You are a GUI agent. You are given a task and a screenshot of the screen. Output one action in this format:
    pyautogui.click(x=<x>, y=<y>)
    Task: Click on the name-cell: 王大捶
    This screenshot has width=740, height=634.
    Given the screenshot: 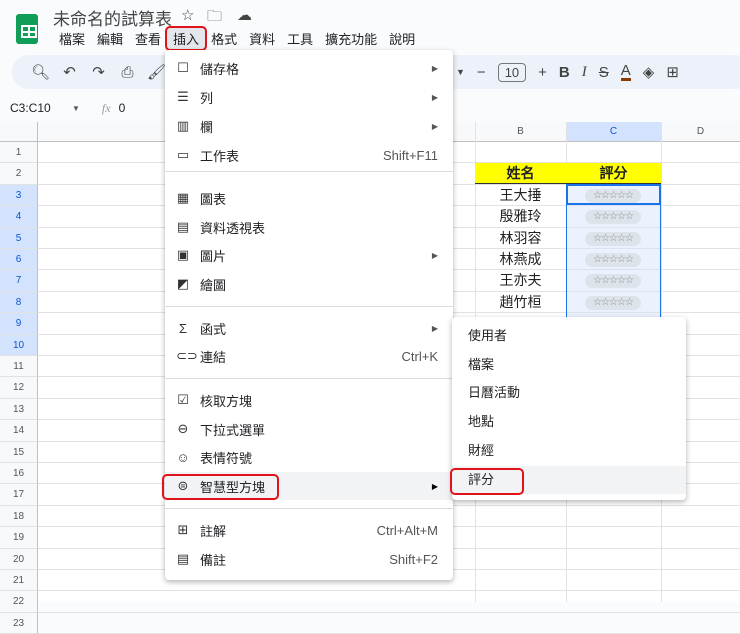 What is the action you would take?
    pyautogui.click(x=520, y=195)
    